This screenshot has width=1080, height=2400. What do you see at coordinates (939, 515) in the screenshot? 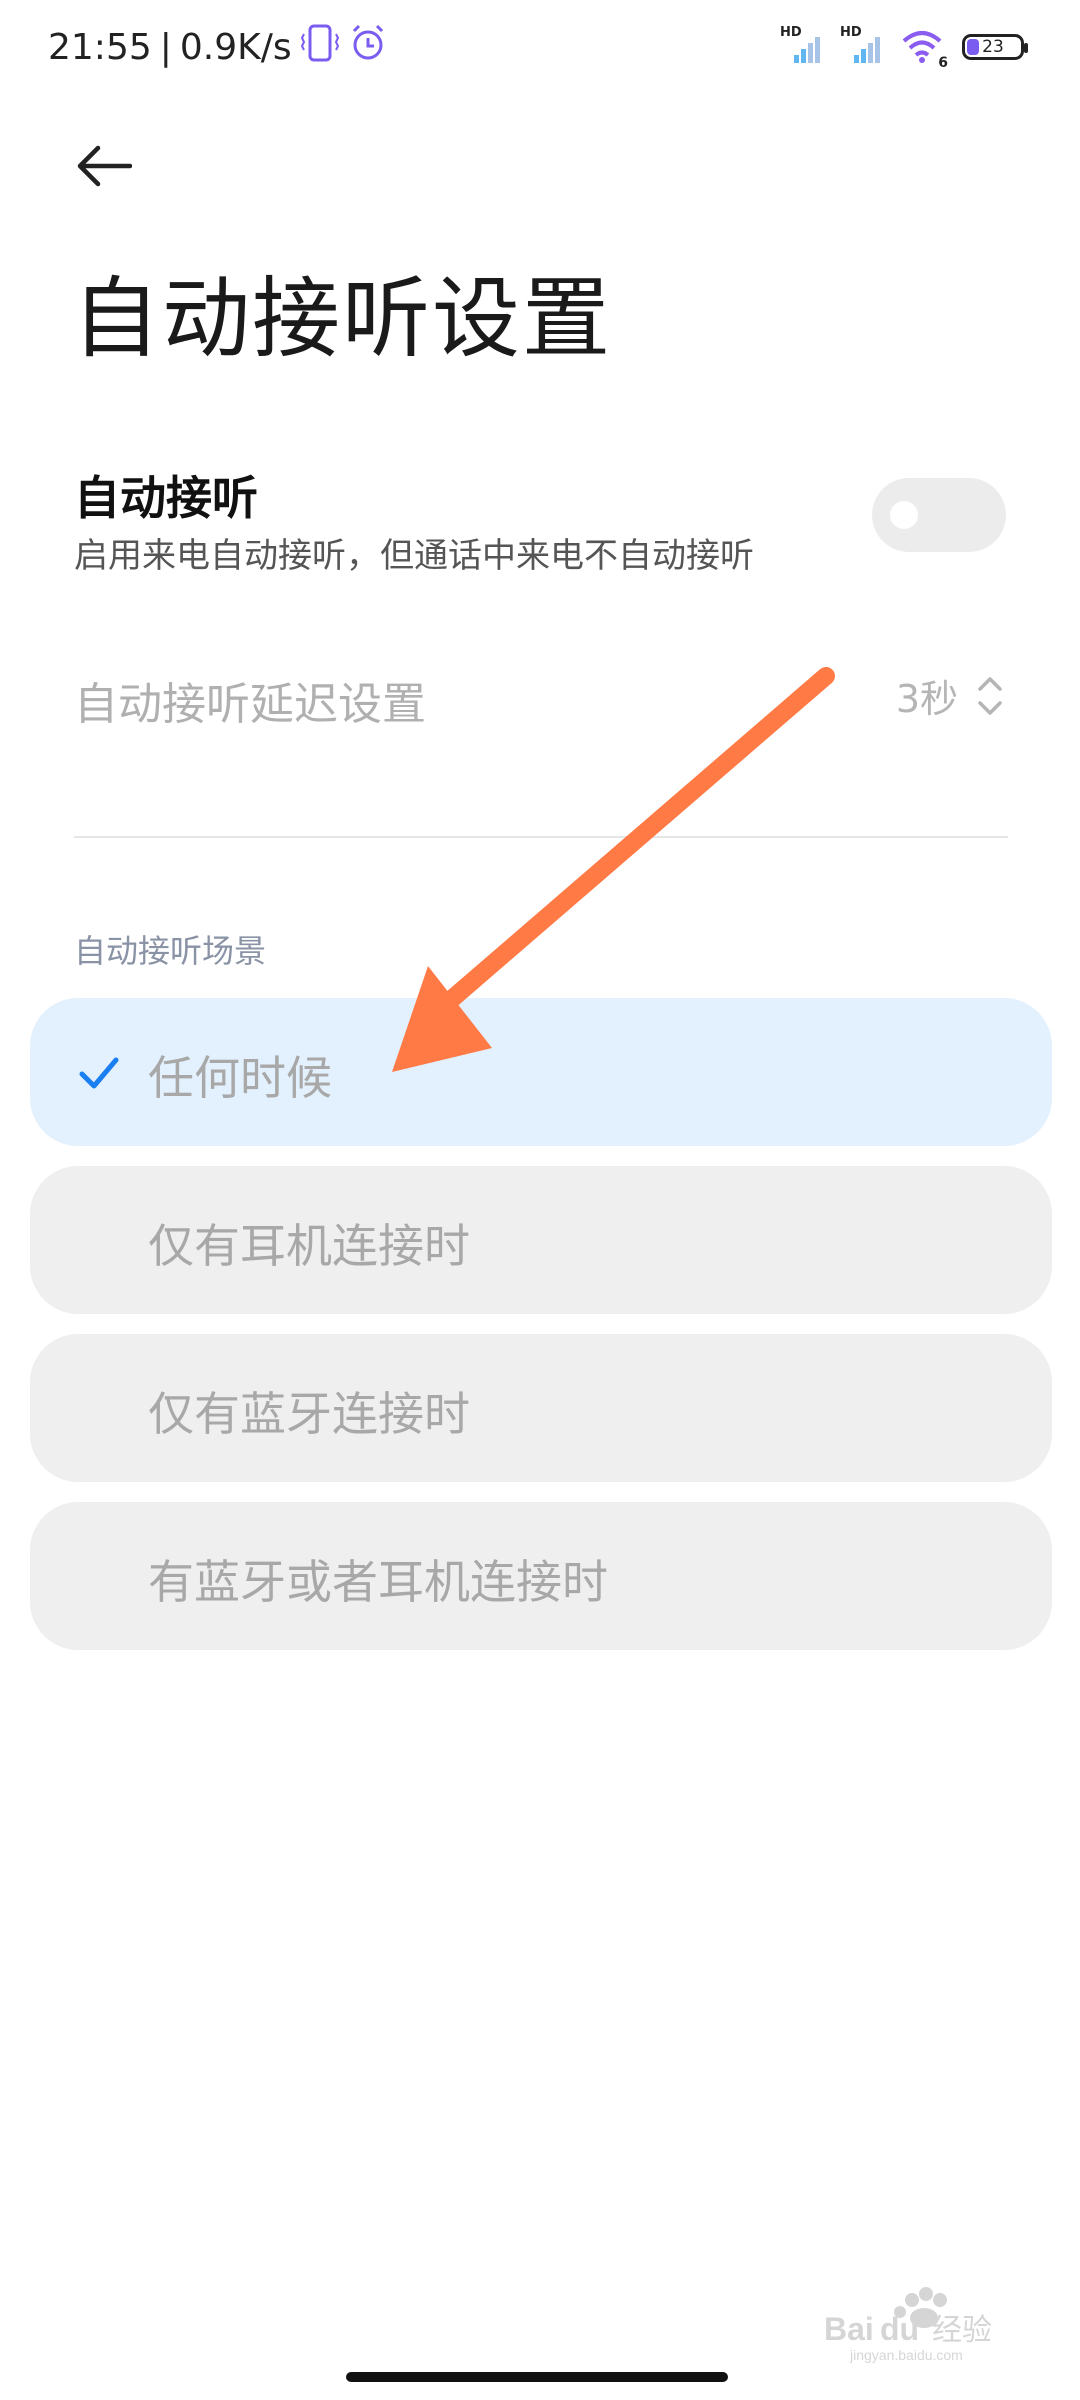
I see `auto-answer-toggle` at bounding box center [939, 515].